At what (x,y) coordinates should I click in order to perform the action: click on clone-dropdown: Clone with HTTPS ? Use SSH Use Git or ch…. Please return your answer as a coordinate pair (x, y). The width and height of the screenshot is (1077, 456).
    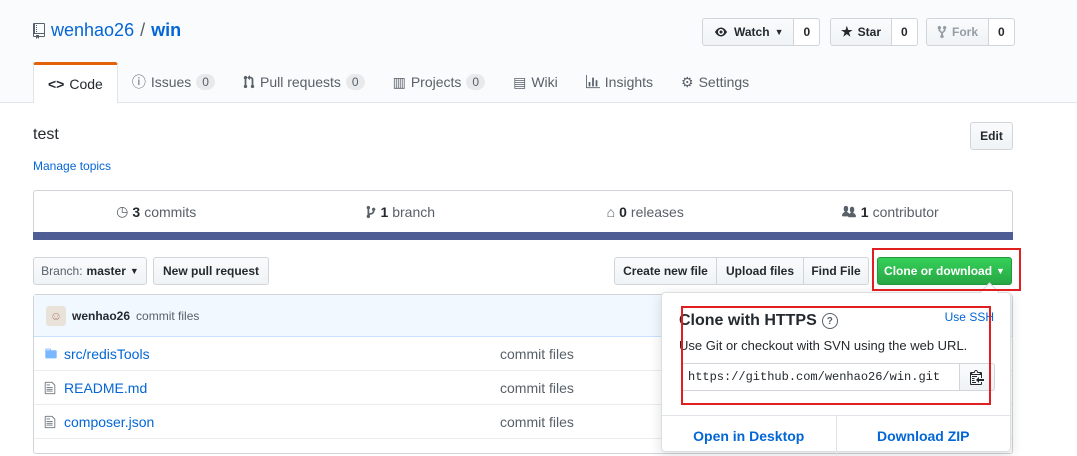
    Looking at the image, I should click on (836, 369).